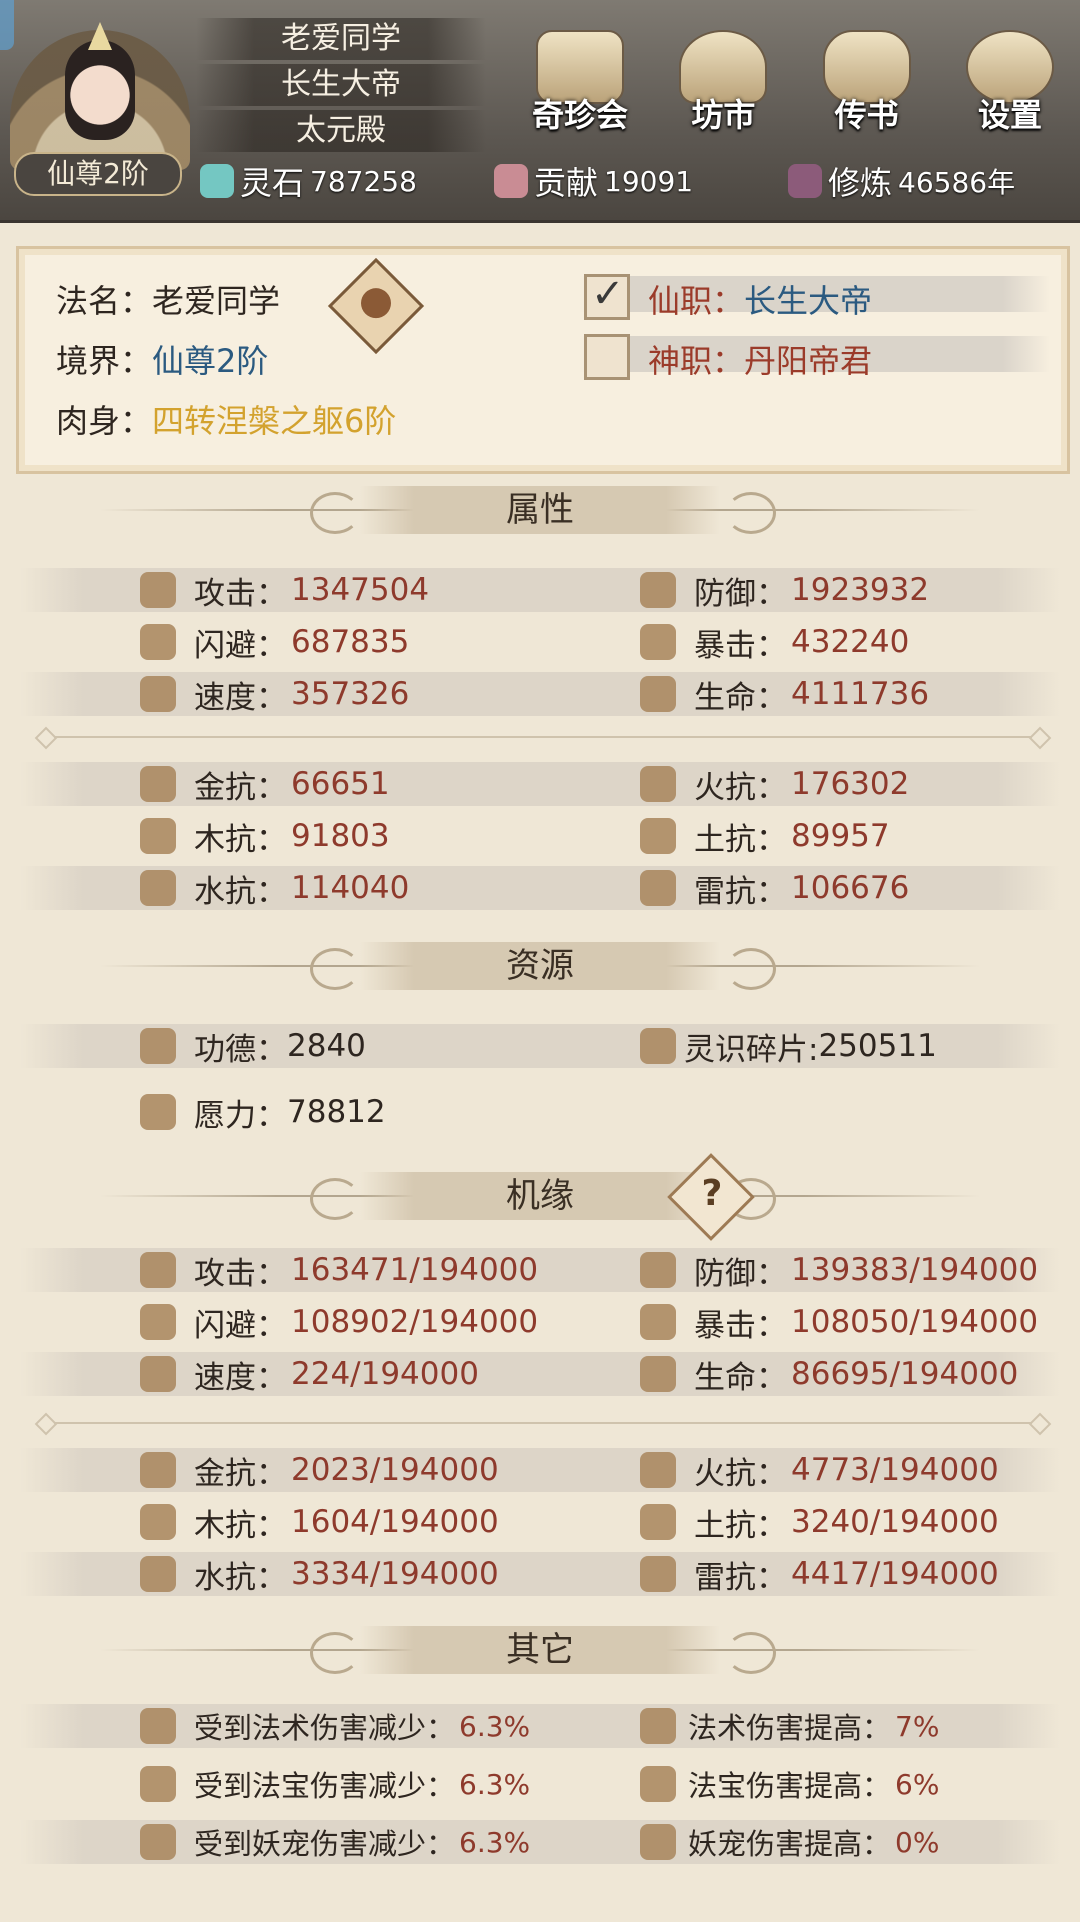 This screenshot has width=1080, height=1922. I want to click on player-palace: 太元殿, so click(341, 131).